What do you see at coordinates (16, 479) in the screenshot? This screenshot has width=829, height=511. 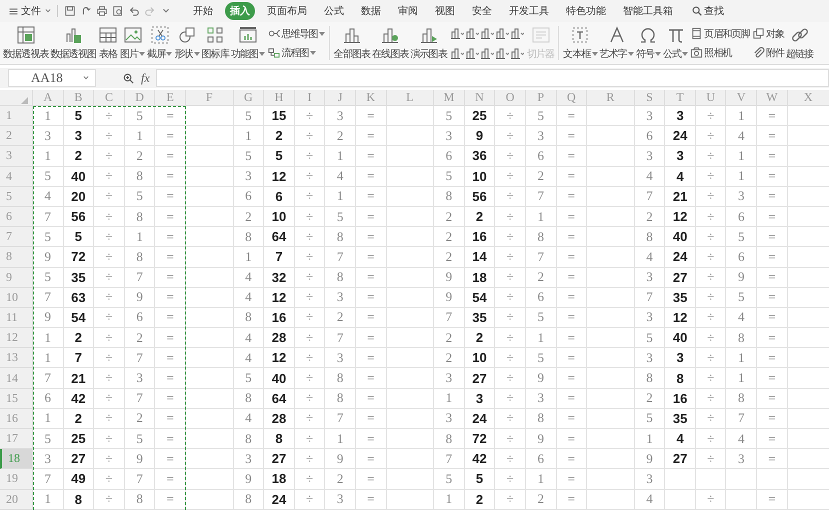 I see `row-header: 19` at bounding box center [16, 479].